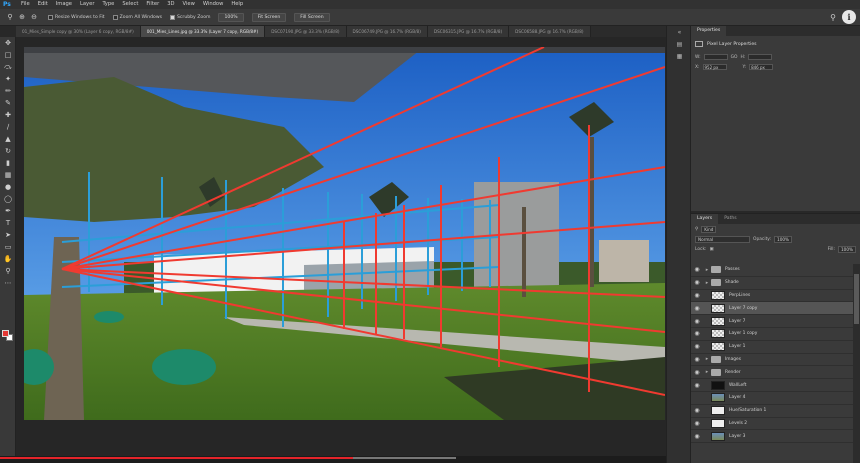  What do you see at coordinates (231, 17) in the screenshot?
I see `zoom-100-button: 100%` at bounding box center [231, 17].